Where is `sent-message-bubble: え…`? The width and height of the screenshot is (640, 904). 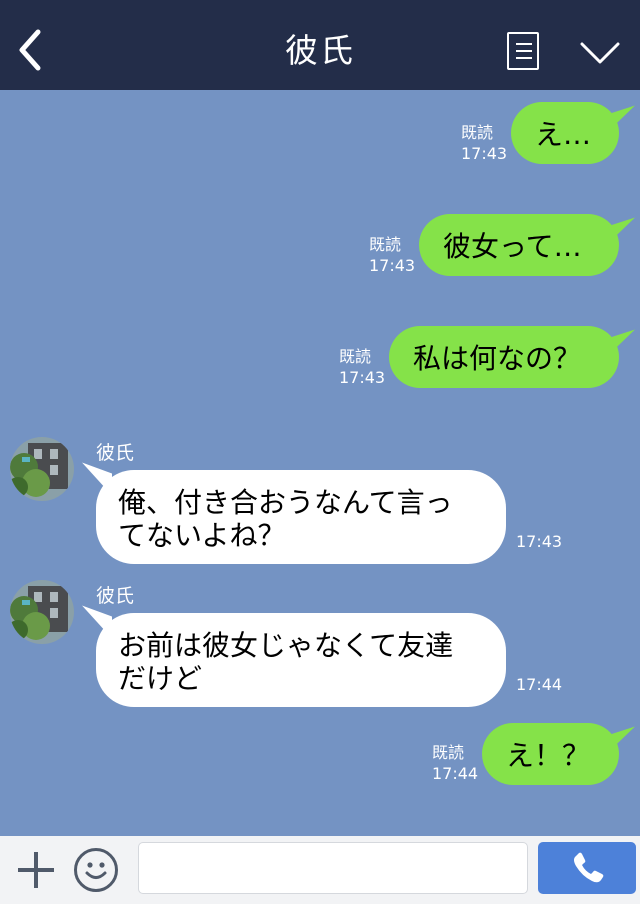
sent-message-bubble: え… is located at coordinates (565, 133).